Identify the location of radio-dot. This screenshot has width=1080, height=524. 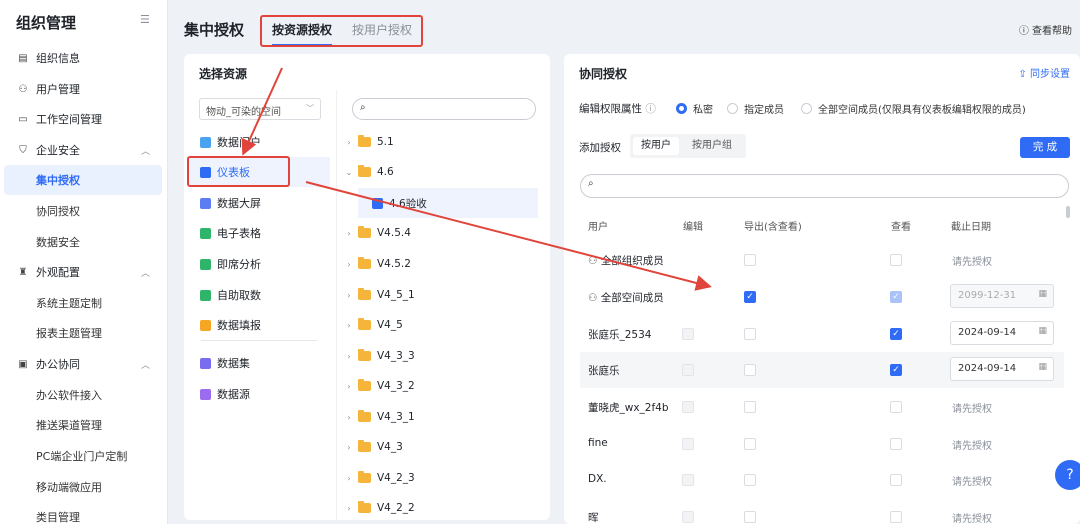
(681, 108).